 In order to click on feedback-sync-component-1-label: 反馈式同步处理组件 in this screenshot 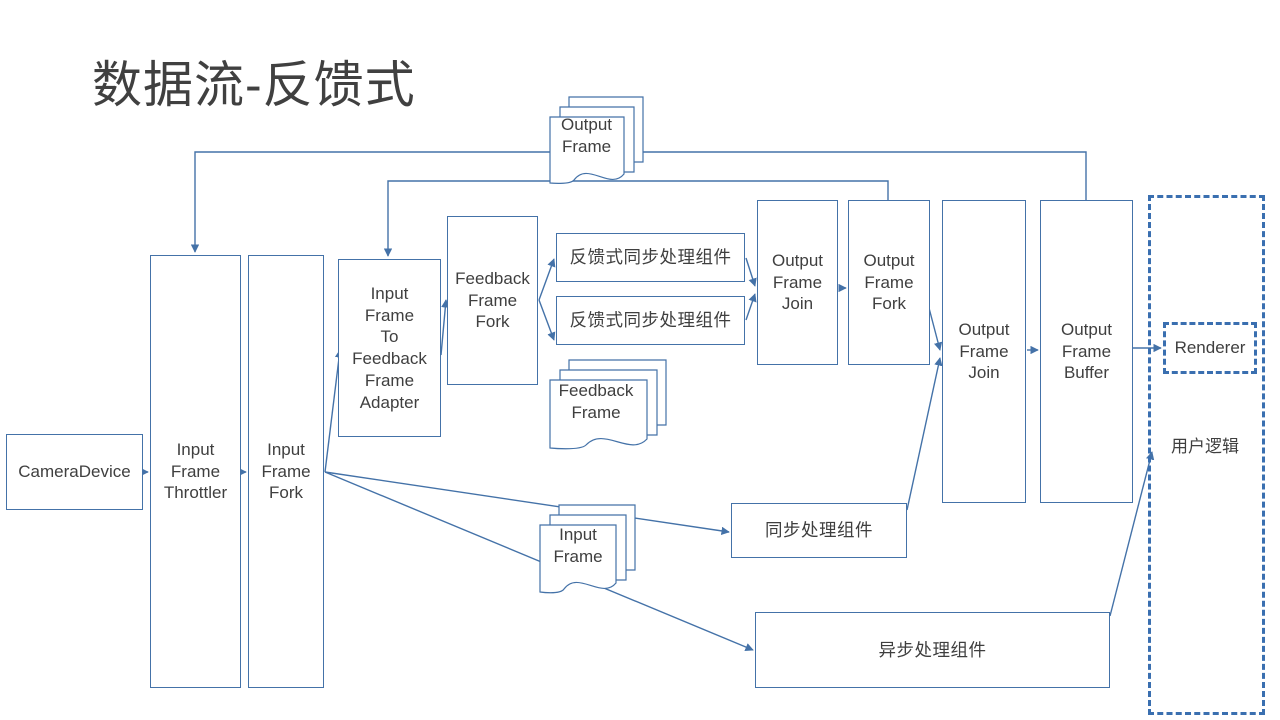, I will do `click(650, 257)`.